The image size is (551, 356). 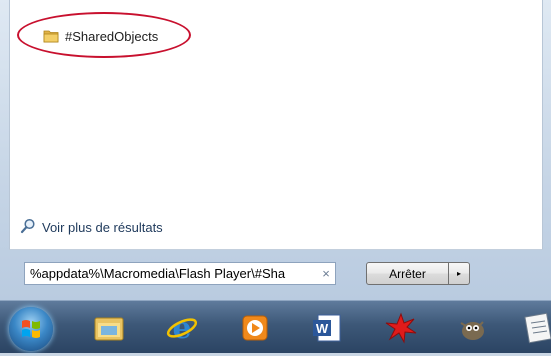 What do you see at coordinates (51, 36) in the screenshot?
I see `folder-icon` at bounding box center [51, 36].